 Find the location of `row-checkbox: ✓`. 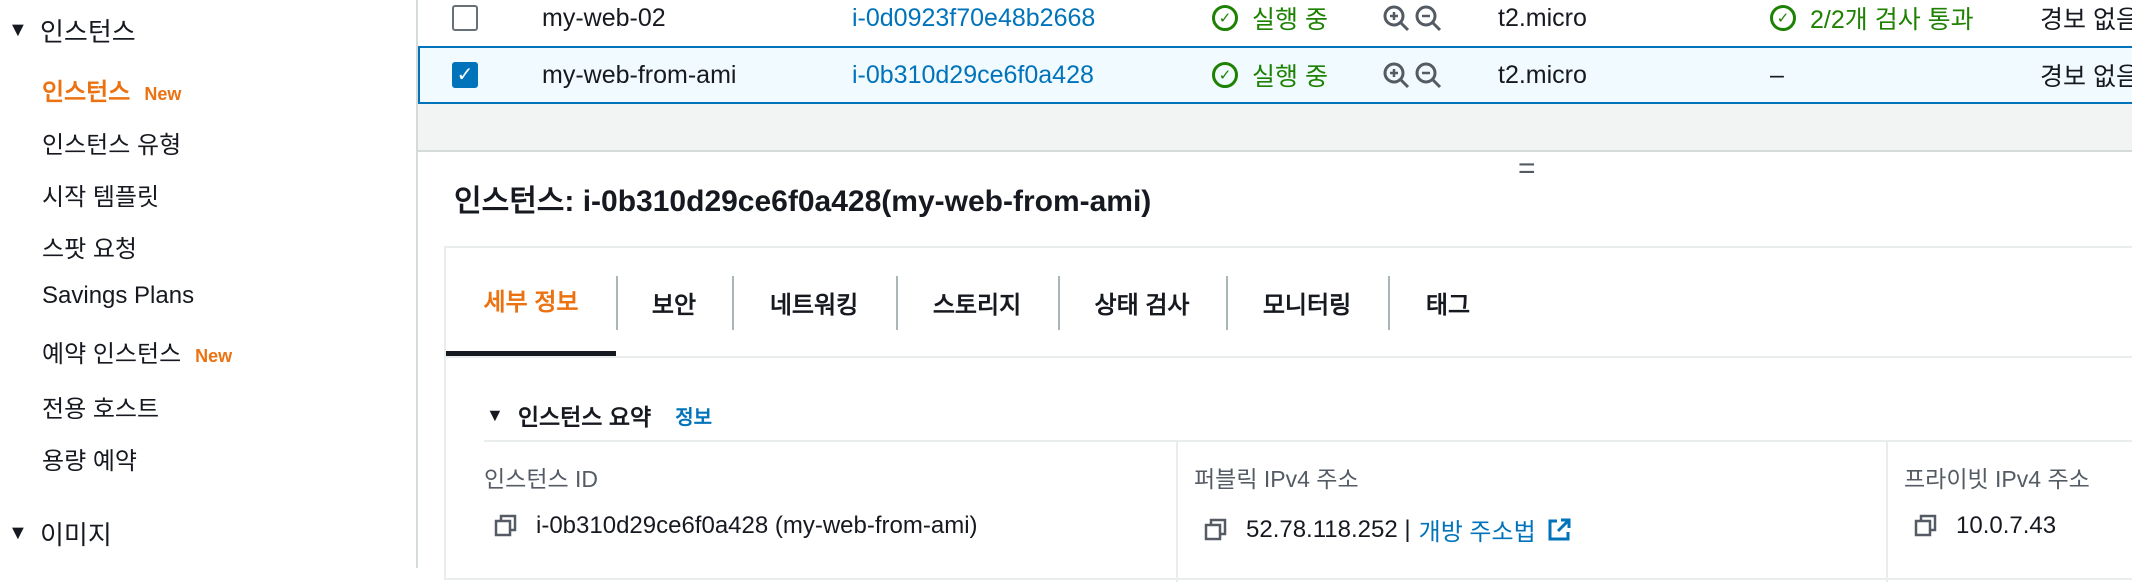

row-checkbox: ✓ is located at coordinates (465, 75).